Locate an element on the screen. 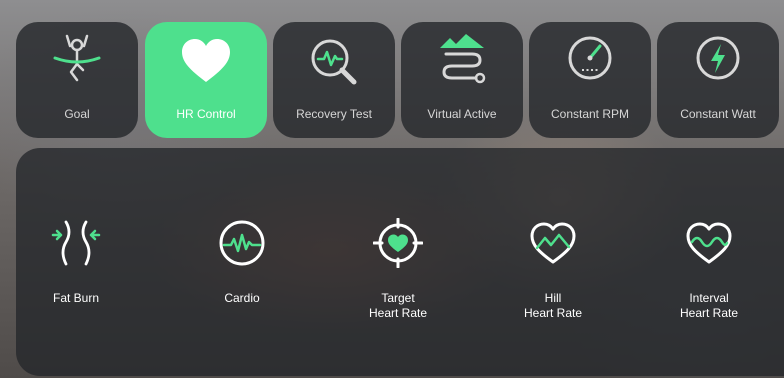 The width and height of the screenshot is (784, 378). program-label-line1: Fat Burn is located at coordinates (76, 298).